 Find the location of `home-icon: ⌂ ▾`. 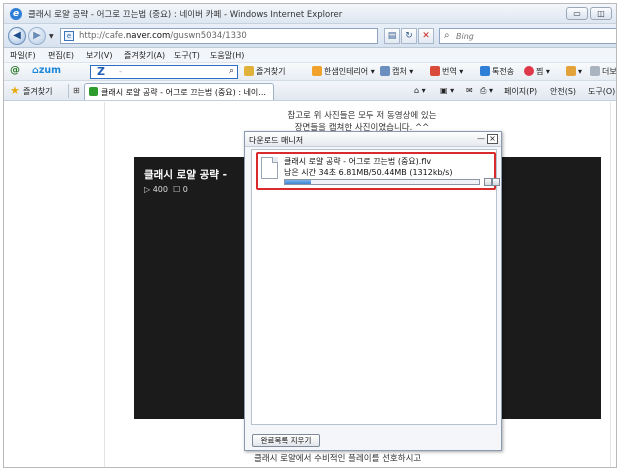

home-icon: ⌂ ▾ is located at coordinates (420, 90).